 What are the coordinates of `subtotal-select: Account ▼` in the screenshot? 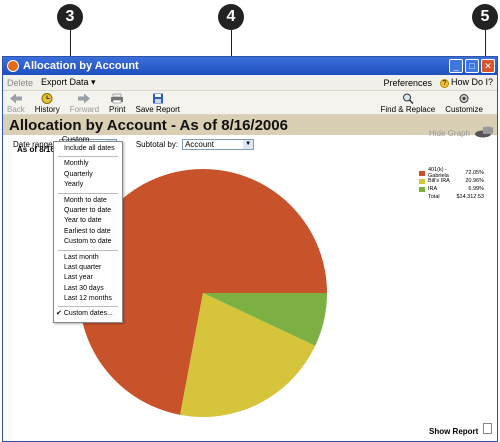 It's located at (218, 144).